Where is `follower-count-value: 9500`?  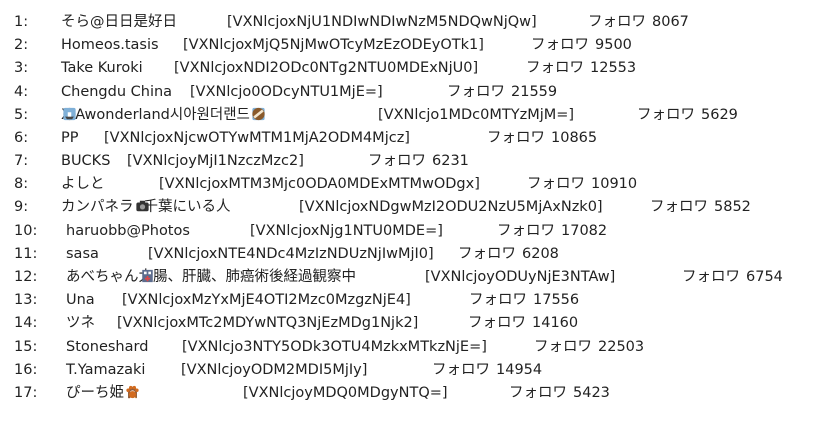 follower-count-value: 9500 is located at coordinates (613, 45).